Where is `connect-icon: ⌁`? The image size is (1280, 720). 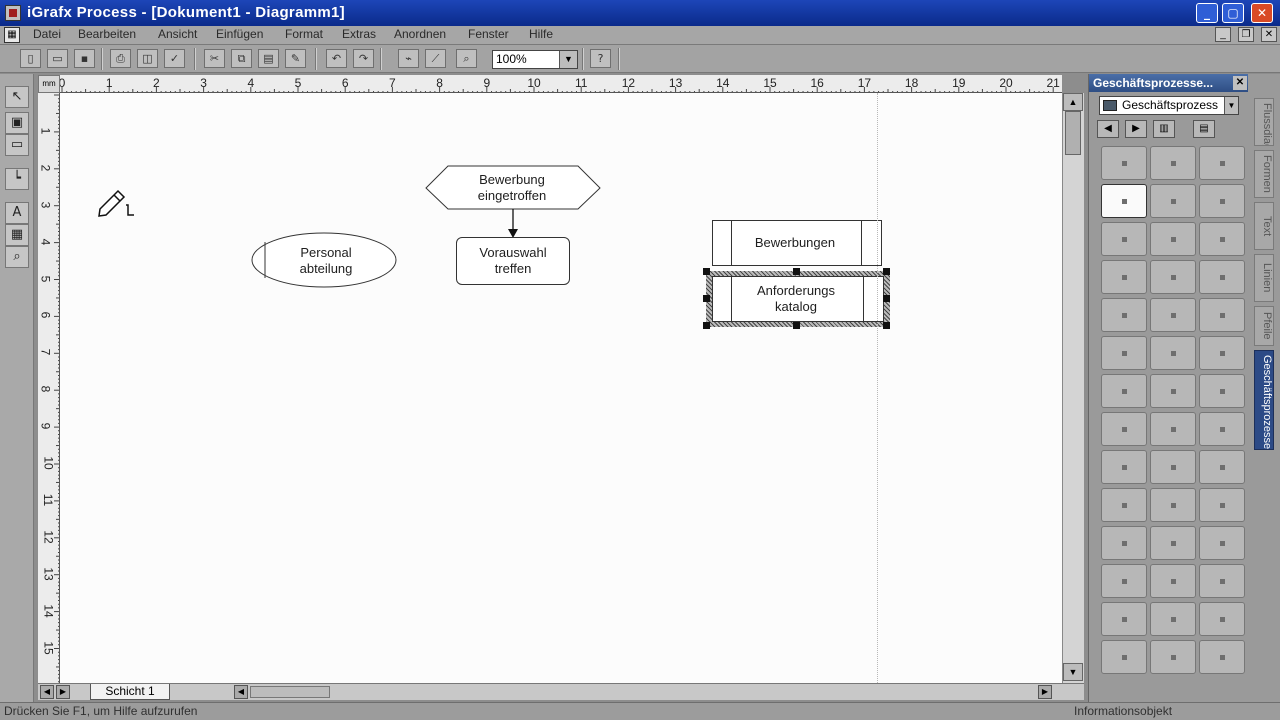
connect-icon: ⌁ is located at coordinates (408, 58).